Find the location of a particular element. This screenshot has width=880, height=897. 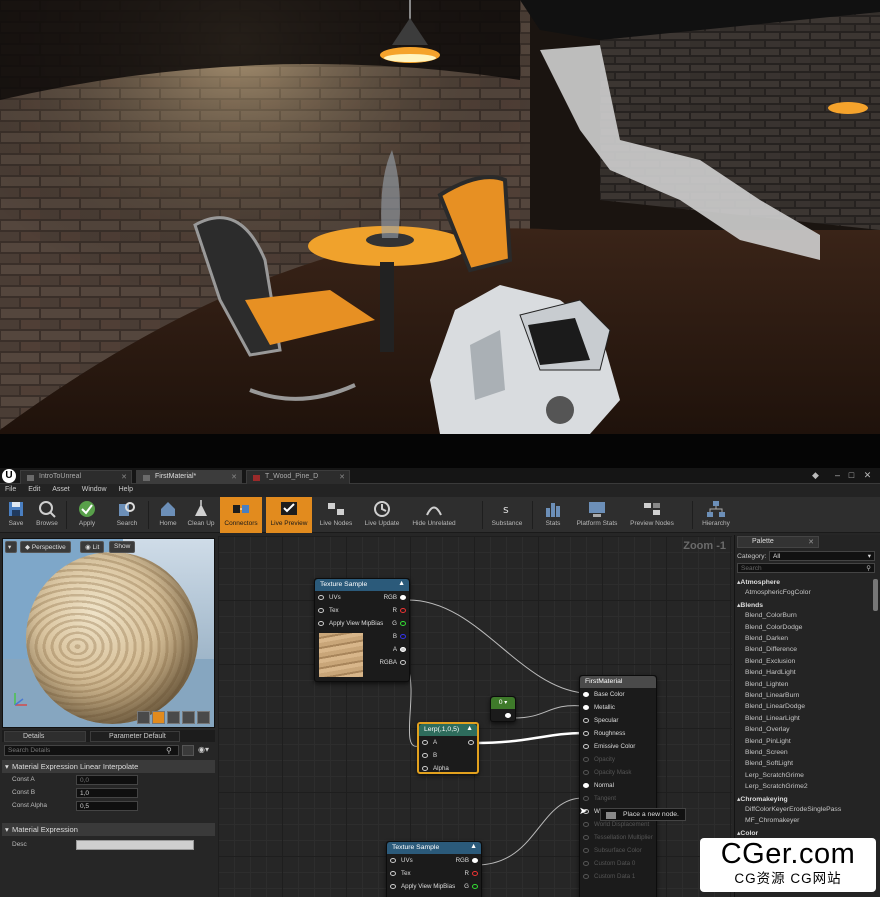

palette-category: ▴Atmosphere is located at coordinates (758, 582).